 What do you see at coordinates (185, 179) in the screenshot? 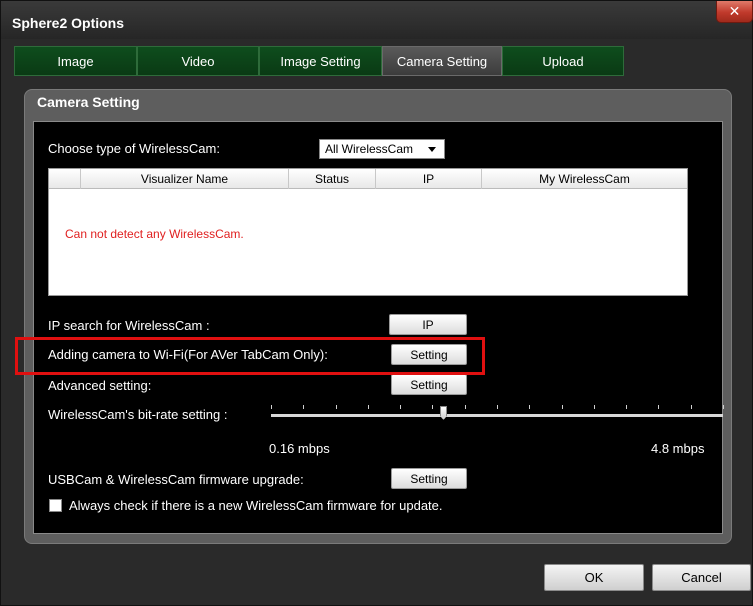
I see `column-visualizer-name: Visualizer Name` at bounding box center [185, 179].